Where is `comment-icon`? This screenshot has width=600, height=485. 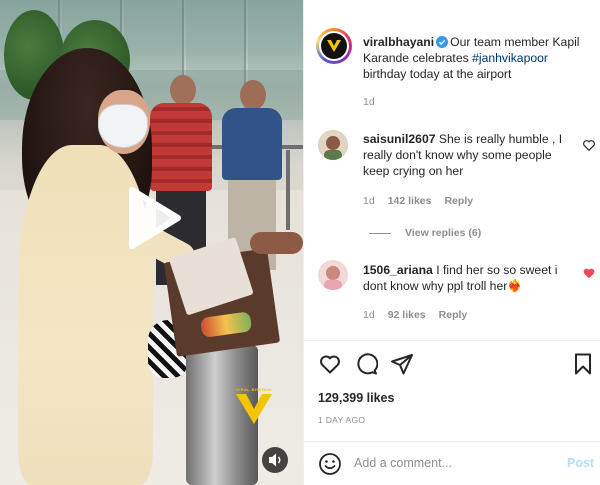
comment-icon is located at coordinates (366, 364).